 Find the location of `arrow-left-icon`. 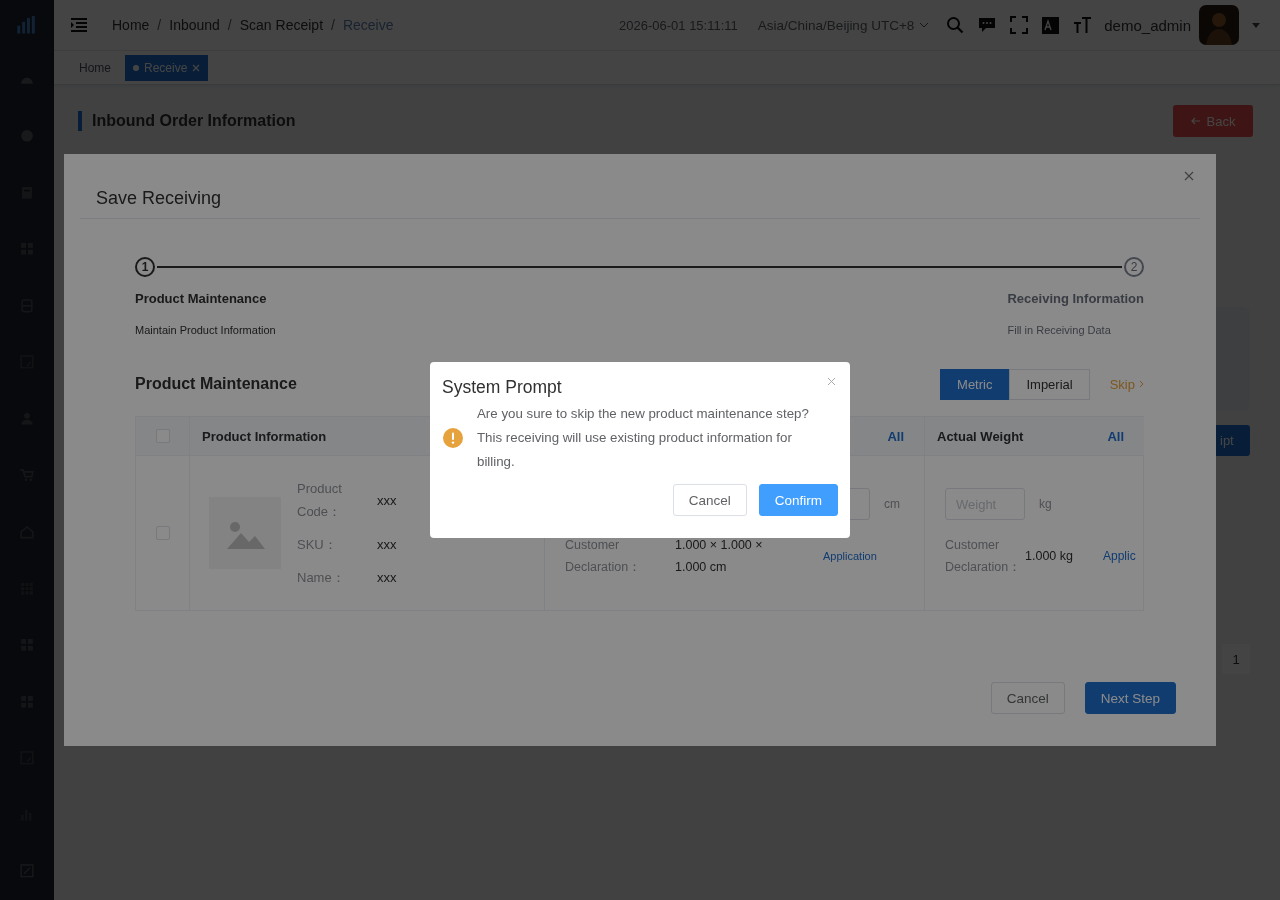

arrow-left-icon is located at coordinates (1195, 121).